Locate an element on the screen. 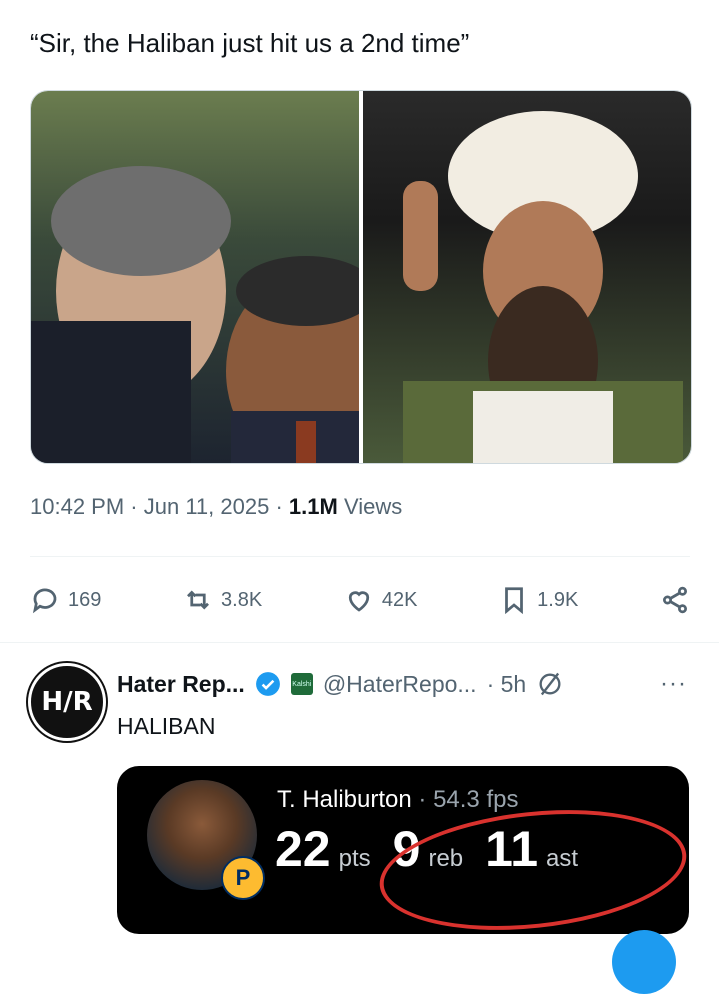 This screenshot has height=994, width=719. photo-illustration-right is located at coordinates (543, 287).